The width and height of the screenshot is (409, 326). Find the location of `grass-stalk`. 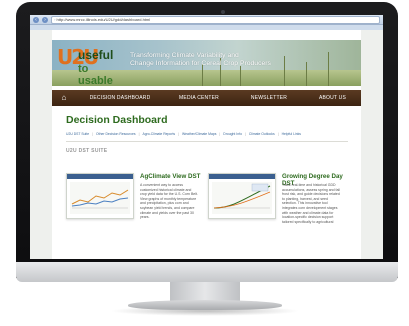

grass-stalk is located at coordinates (240, 76).